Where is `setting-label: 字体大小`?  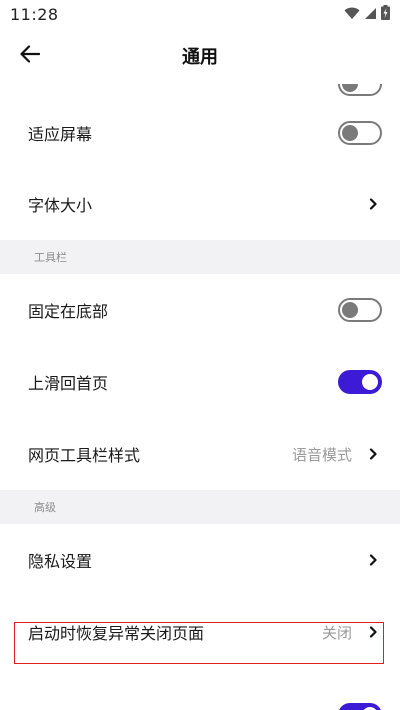 setting-label: 字体大小 is located at coordinates (60, 205).